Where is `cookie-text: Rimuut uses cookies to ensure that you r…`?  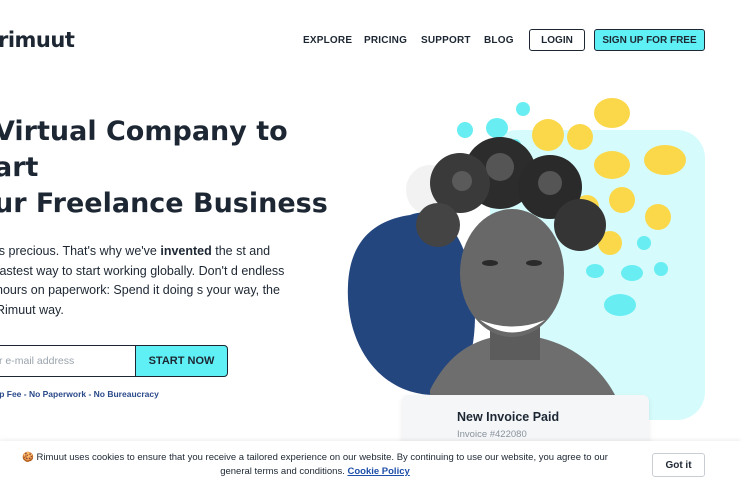 cookie-text: Rimuut uses cookies to ensure that you r… is located at coordinates (322, 464).